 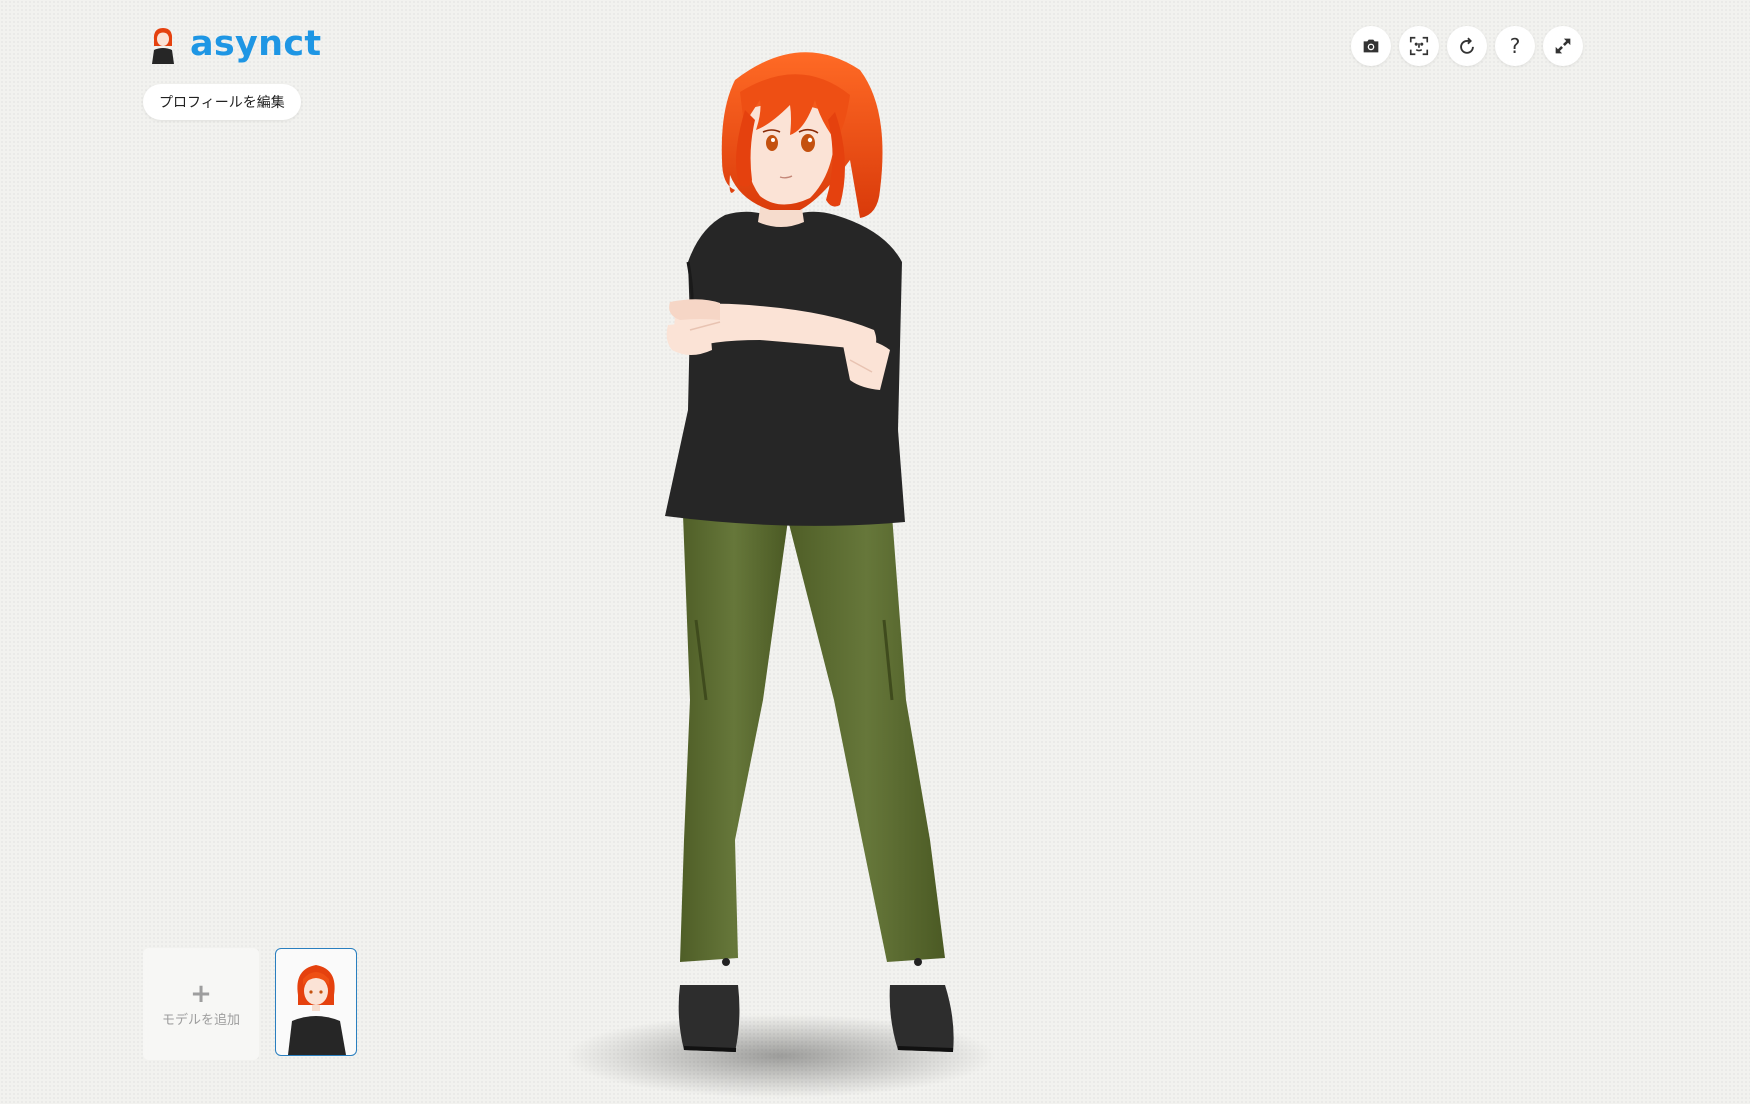 What do you see at coordinates (866, 738) in the screenshot?
I see `right-leg` at bounding box center [866, 738].